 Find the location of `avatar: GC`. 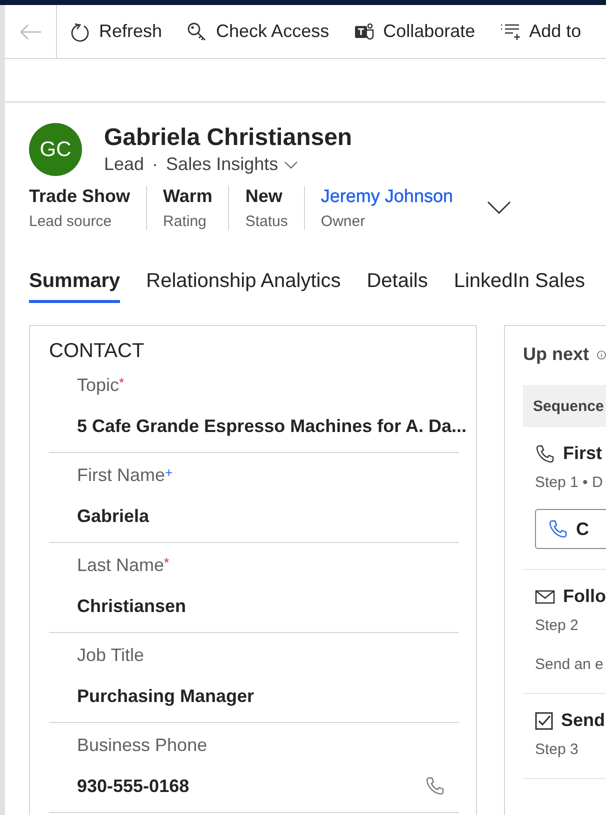

avatar: GC is located at coordinates (55, 149).